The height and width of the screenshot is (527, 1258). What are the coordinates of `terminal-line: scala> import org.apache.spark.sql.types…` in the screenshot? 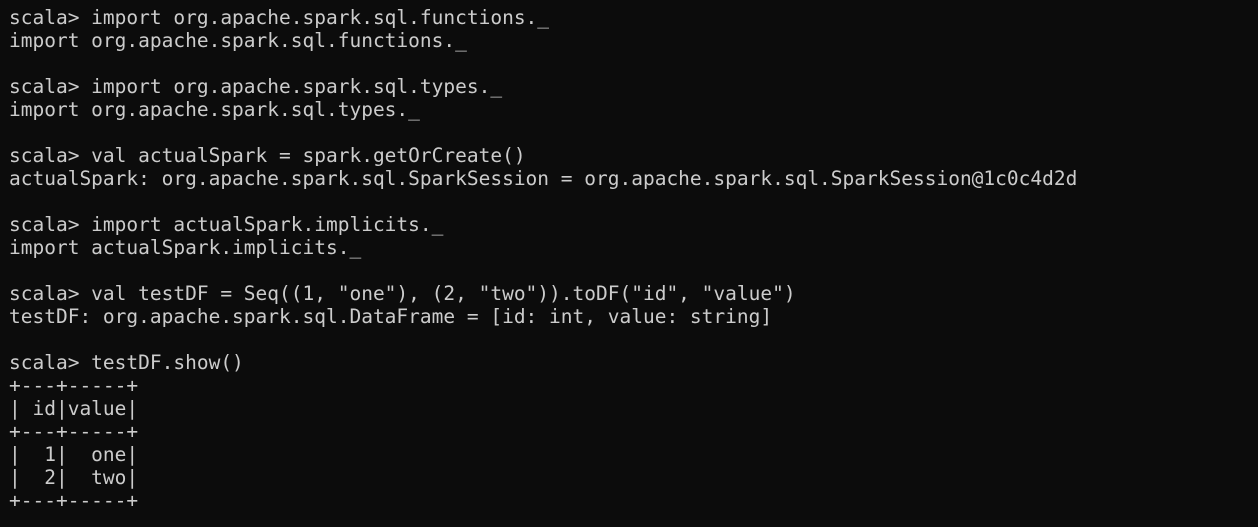 It's located at (256, 86).